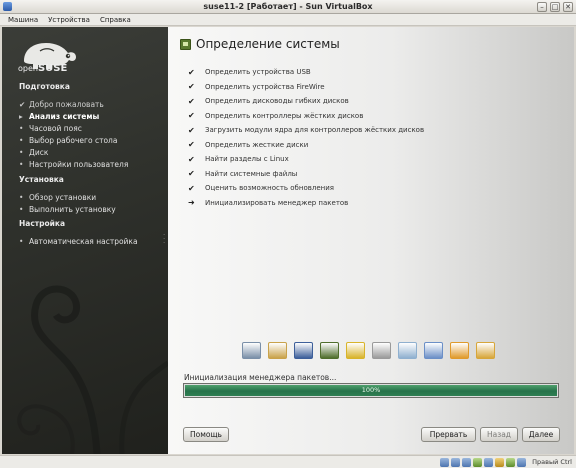 The image size is (576, 468). Describe the element at coordinates (552, 462) in the screenshot. I see `host-key-label: Правый Ctrl` at that location.